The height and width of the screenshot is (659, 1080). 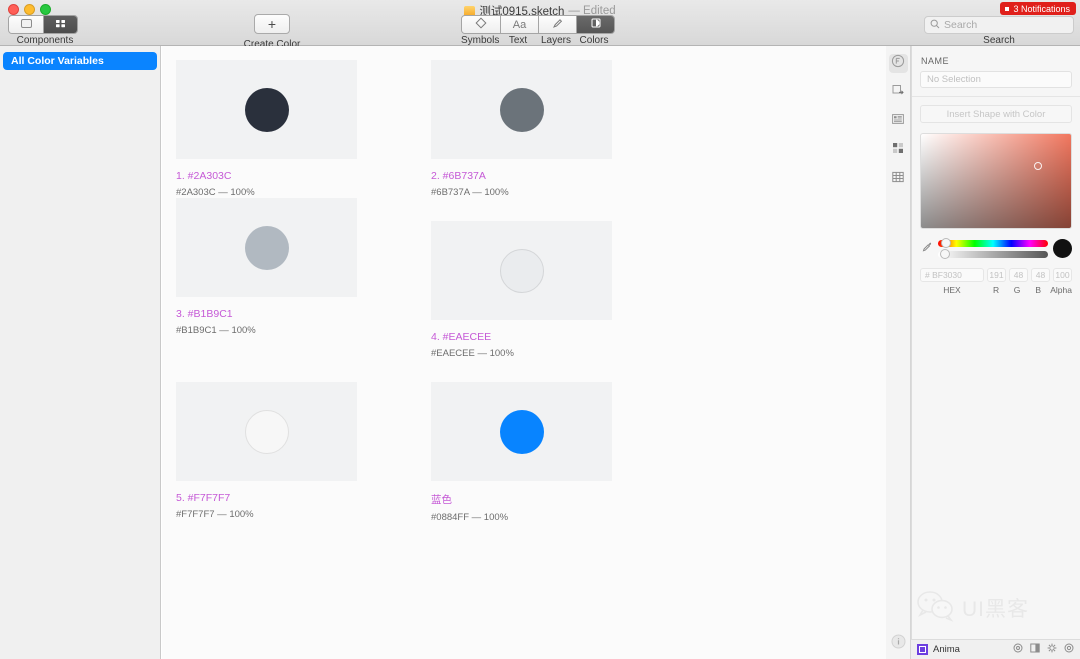 I want to click on red-value: 191, so click(x=996, y=275).